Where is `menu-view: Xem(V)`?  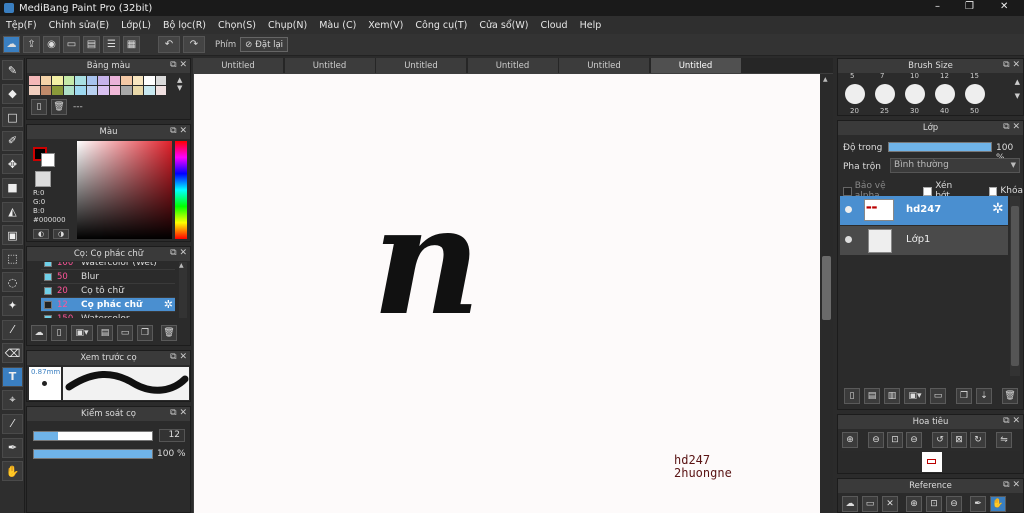
menu-view: Xem(V) is located at coordinates (385, 25).